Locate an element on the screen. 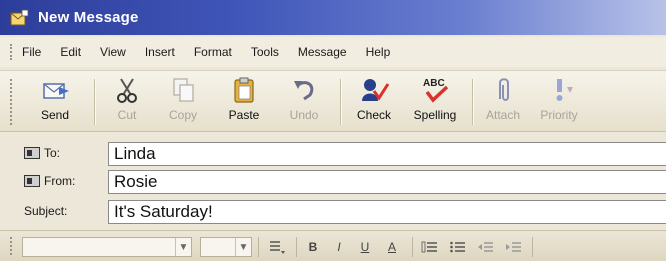 The image size is (666, 261). increase-indent-icon is located at coordinates (514, 247).